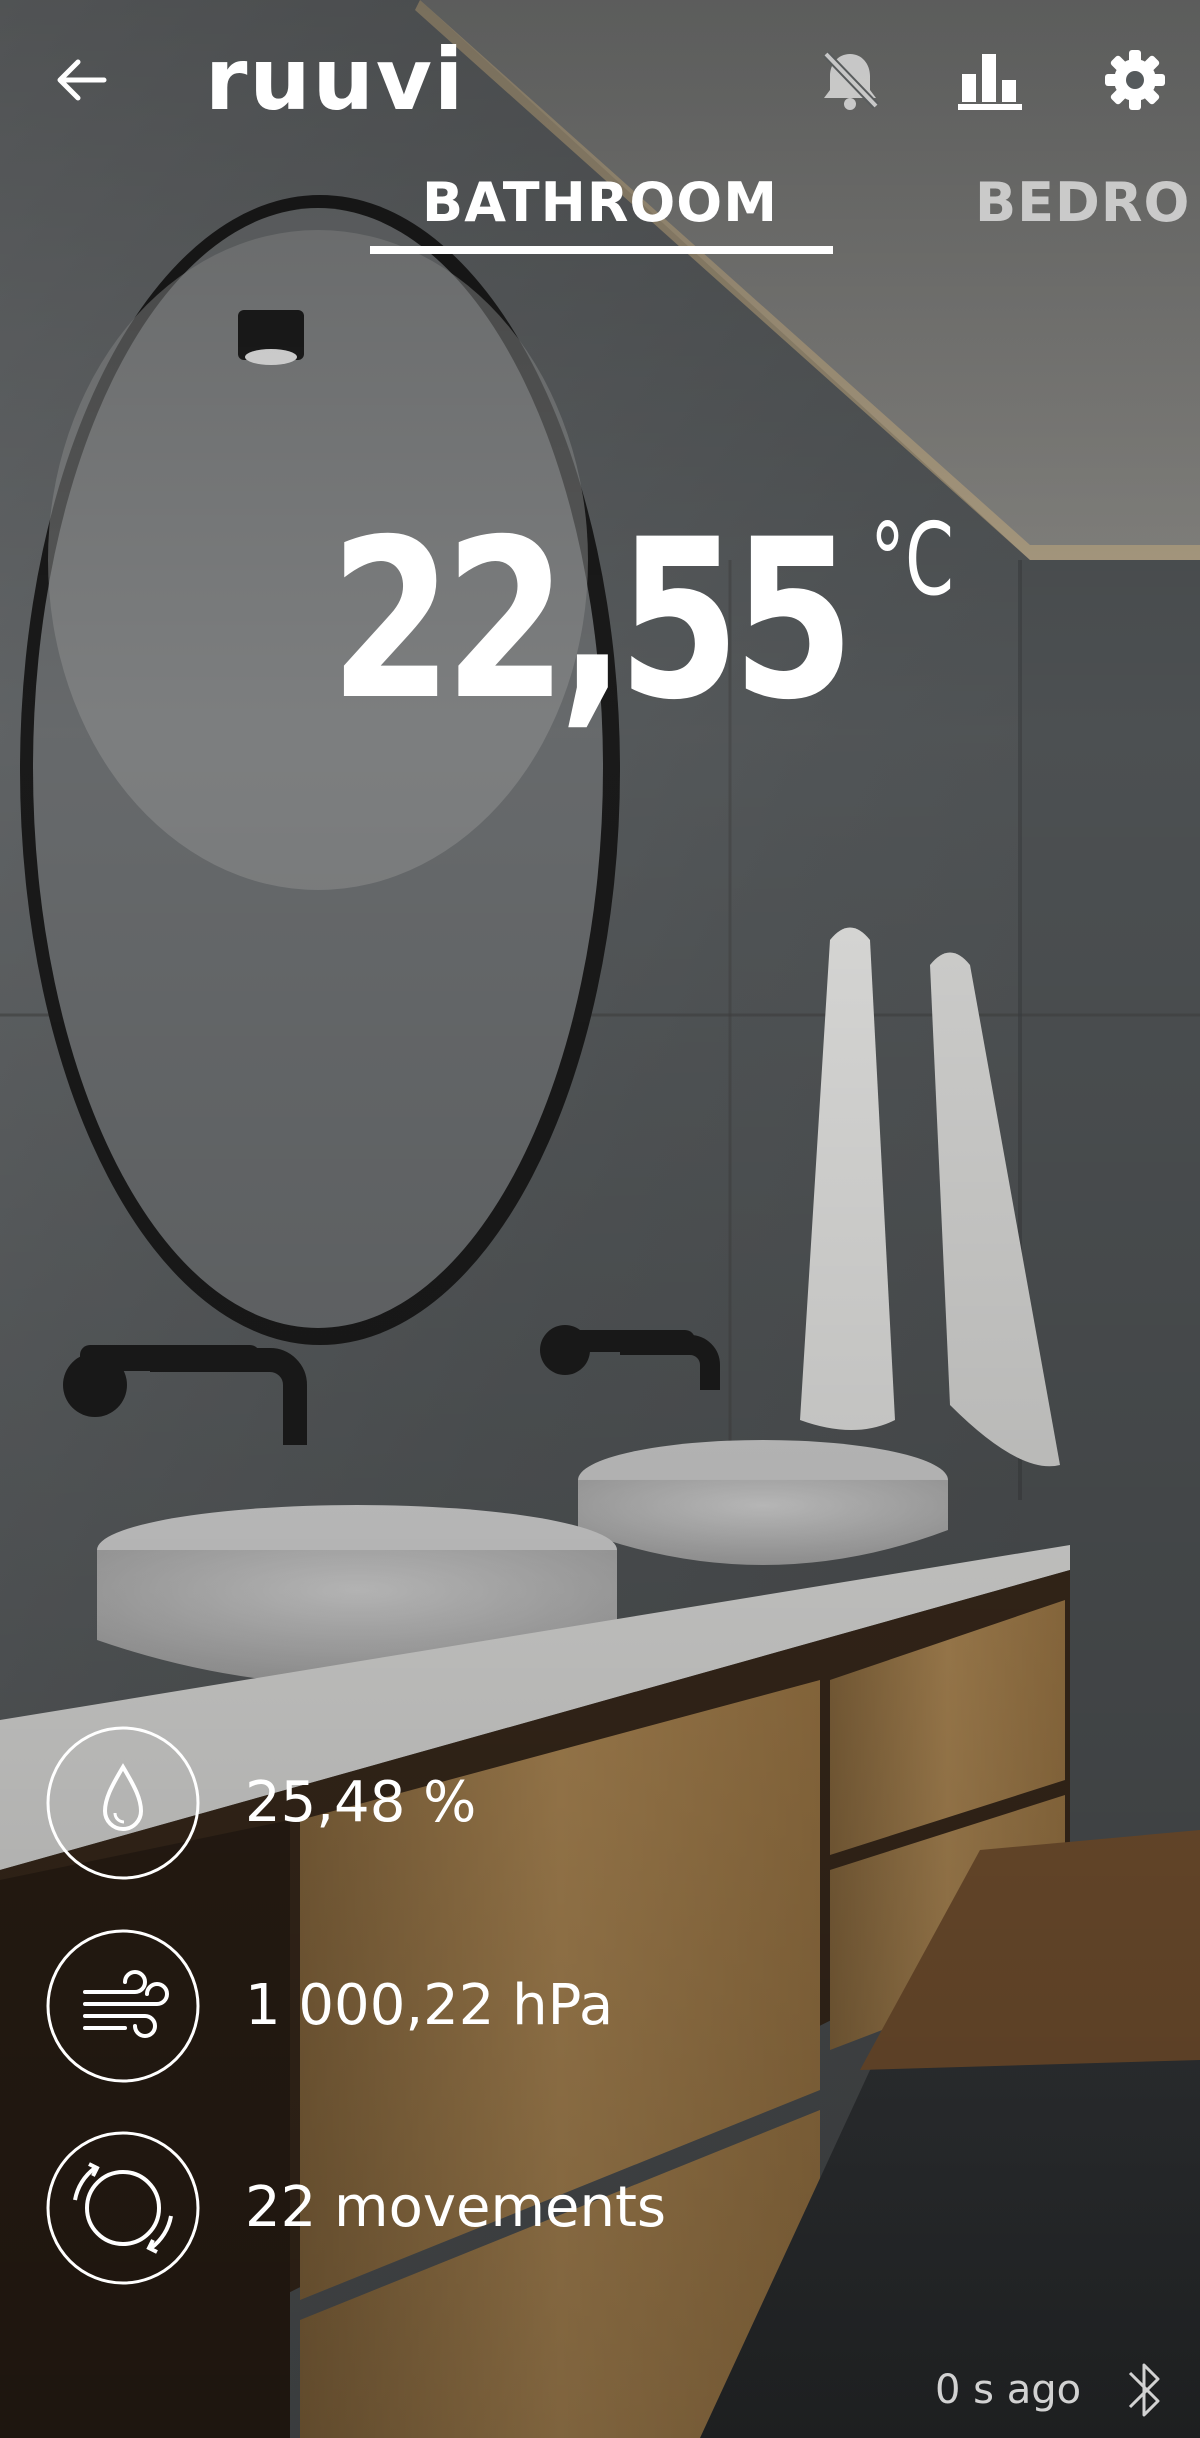 Image resolution: width=1200 pixels, height=2438 pixels. Describe the element at coordinates (429, 2005) in the screenshot. I see `pressure-value: 1 000,22 hPa` at that location.